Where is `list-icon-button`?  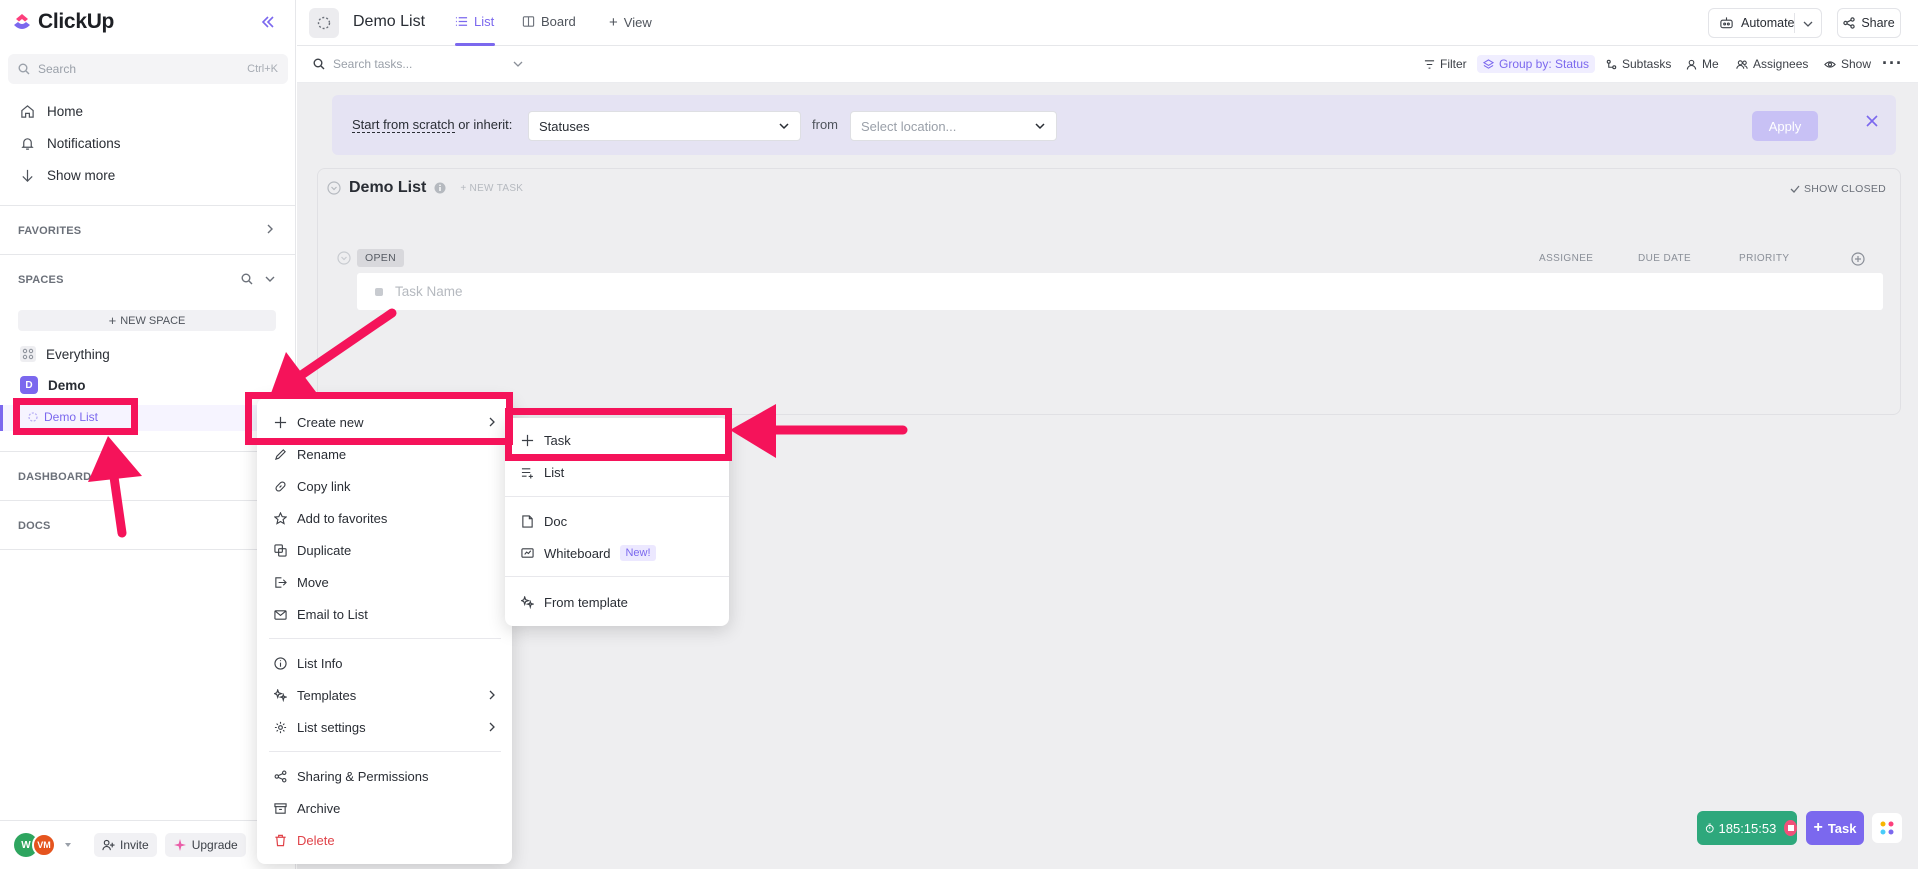 list-icon-button is located at coordinates (324, 23).